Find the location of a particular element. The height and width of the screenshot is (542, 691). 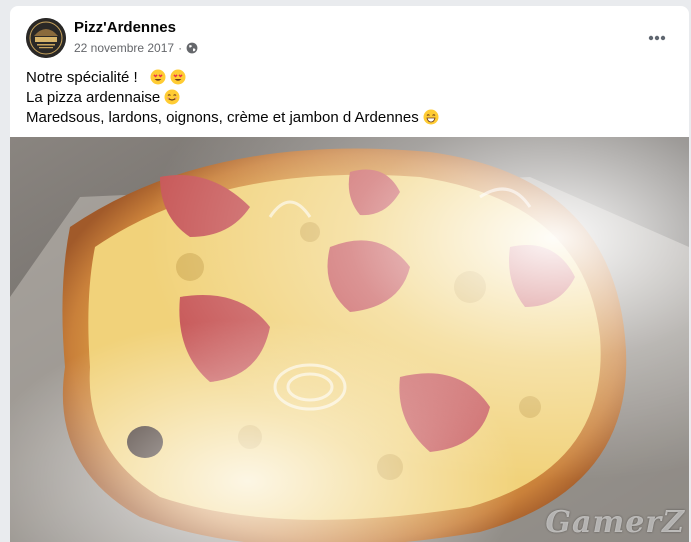

post-line: La pizza ardennaise is located at coordinates (232, 98).